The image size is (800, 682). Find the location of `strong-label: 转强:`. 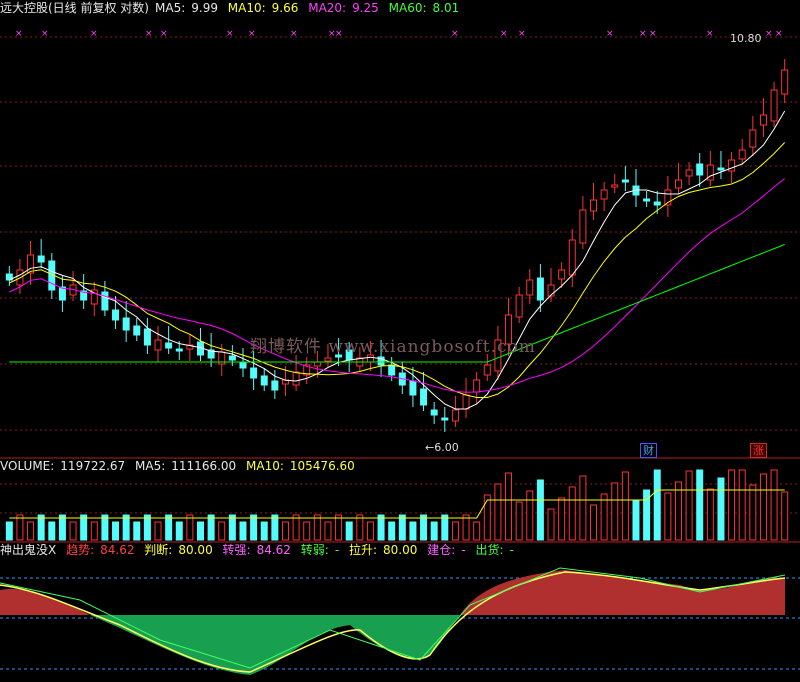

strong-label: 转强: is located at coordinates (236, 550).